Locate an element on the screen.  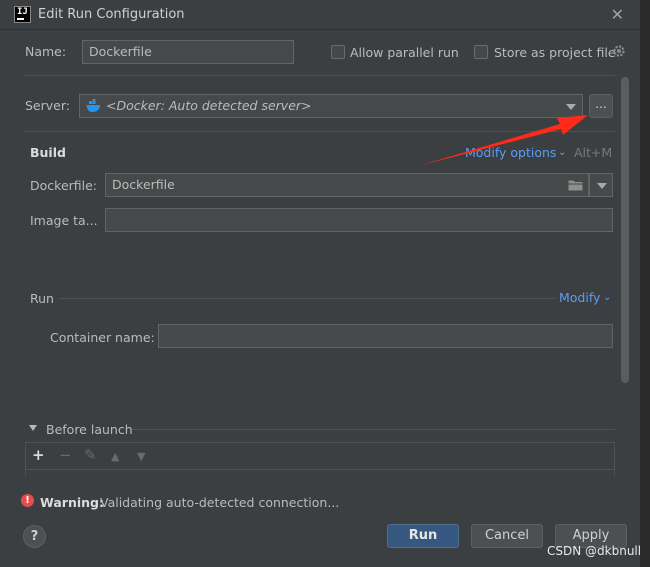
cancel-button: Cancel is located at coordinates (507, 536).